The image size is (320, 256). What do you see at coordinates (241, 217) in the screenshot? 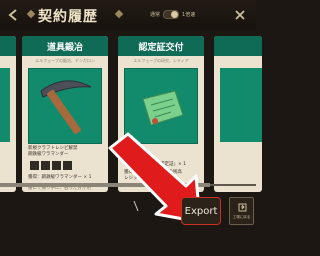
I see `return-button-label: 工場に戻る` at bounding box center [241, 217].